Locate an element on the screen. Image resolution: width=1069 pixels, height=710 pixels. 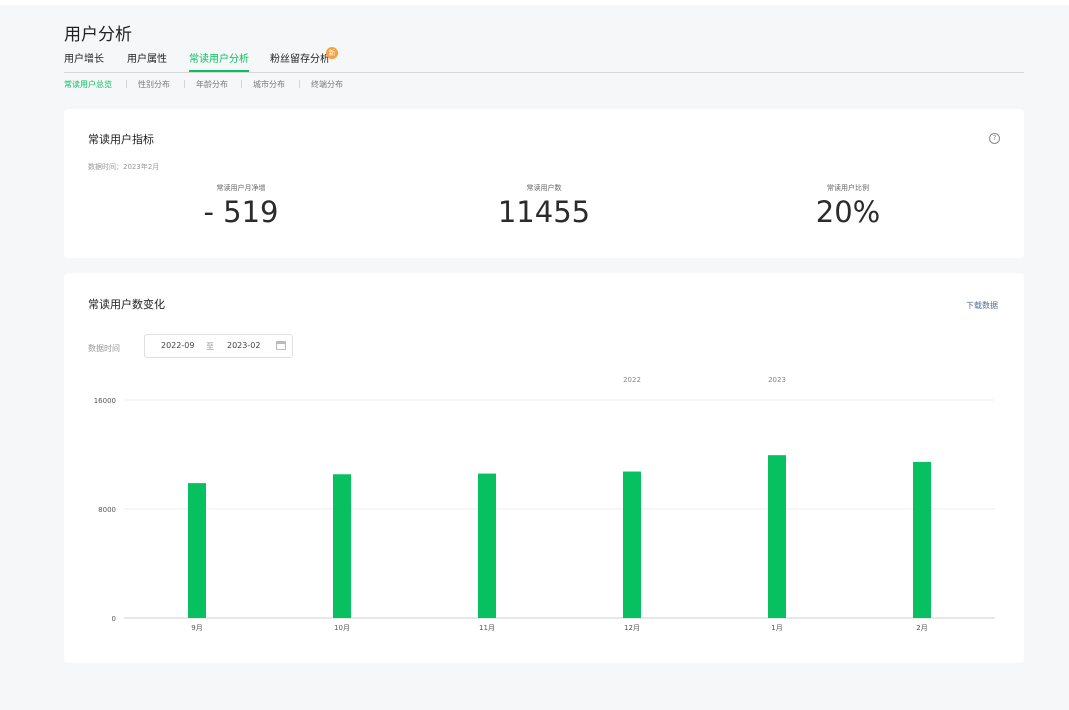
metric-label: 常读用户月净增 is located at coordinates (241, 188).